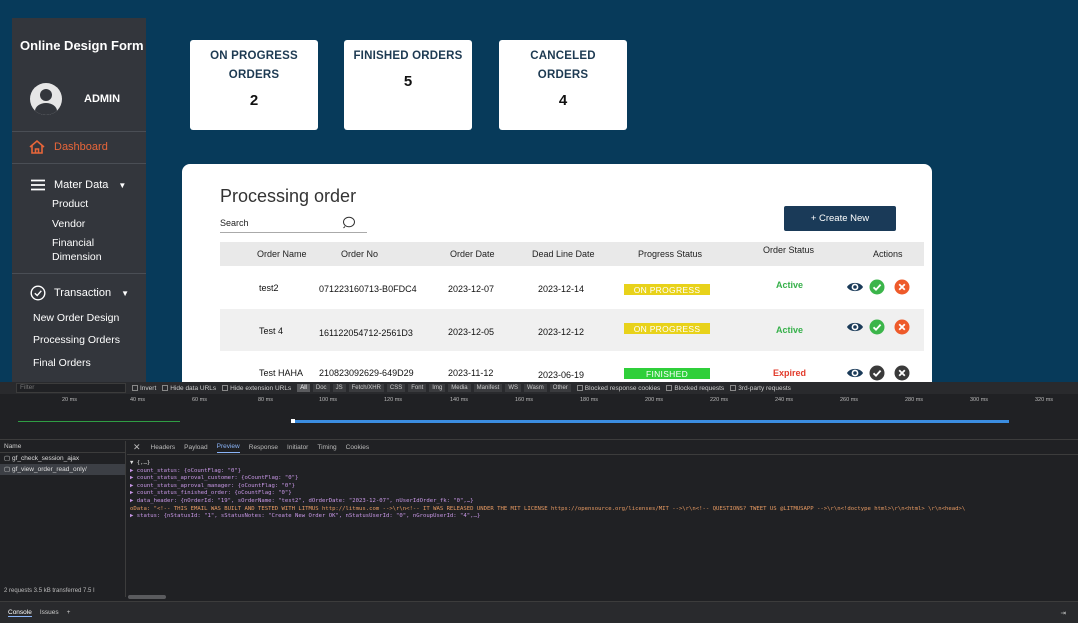  I want to click on tab-response: Response, so click(263, 447).